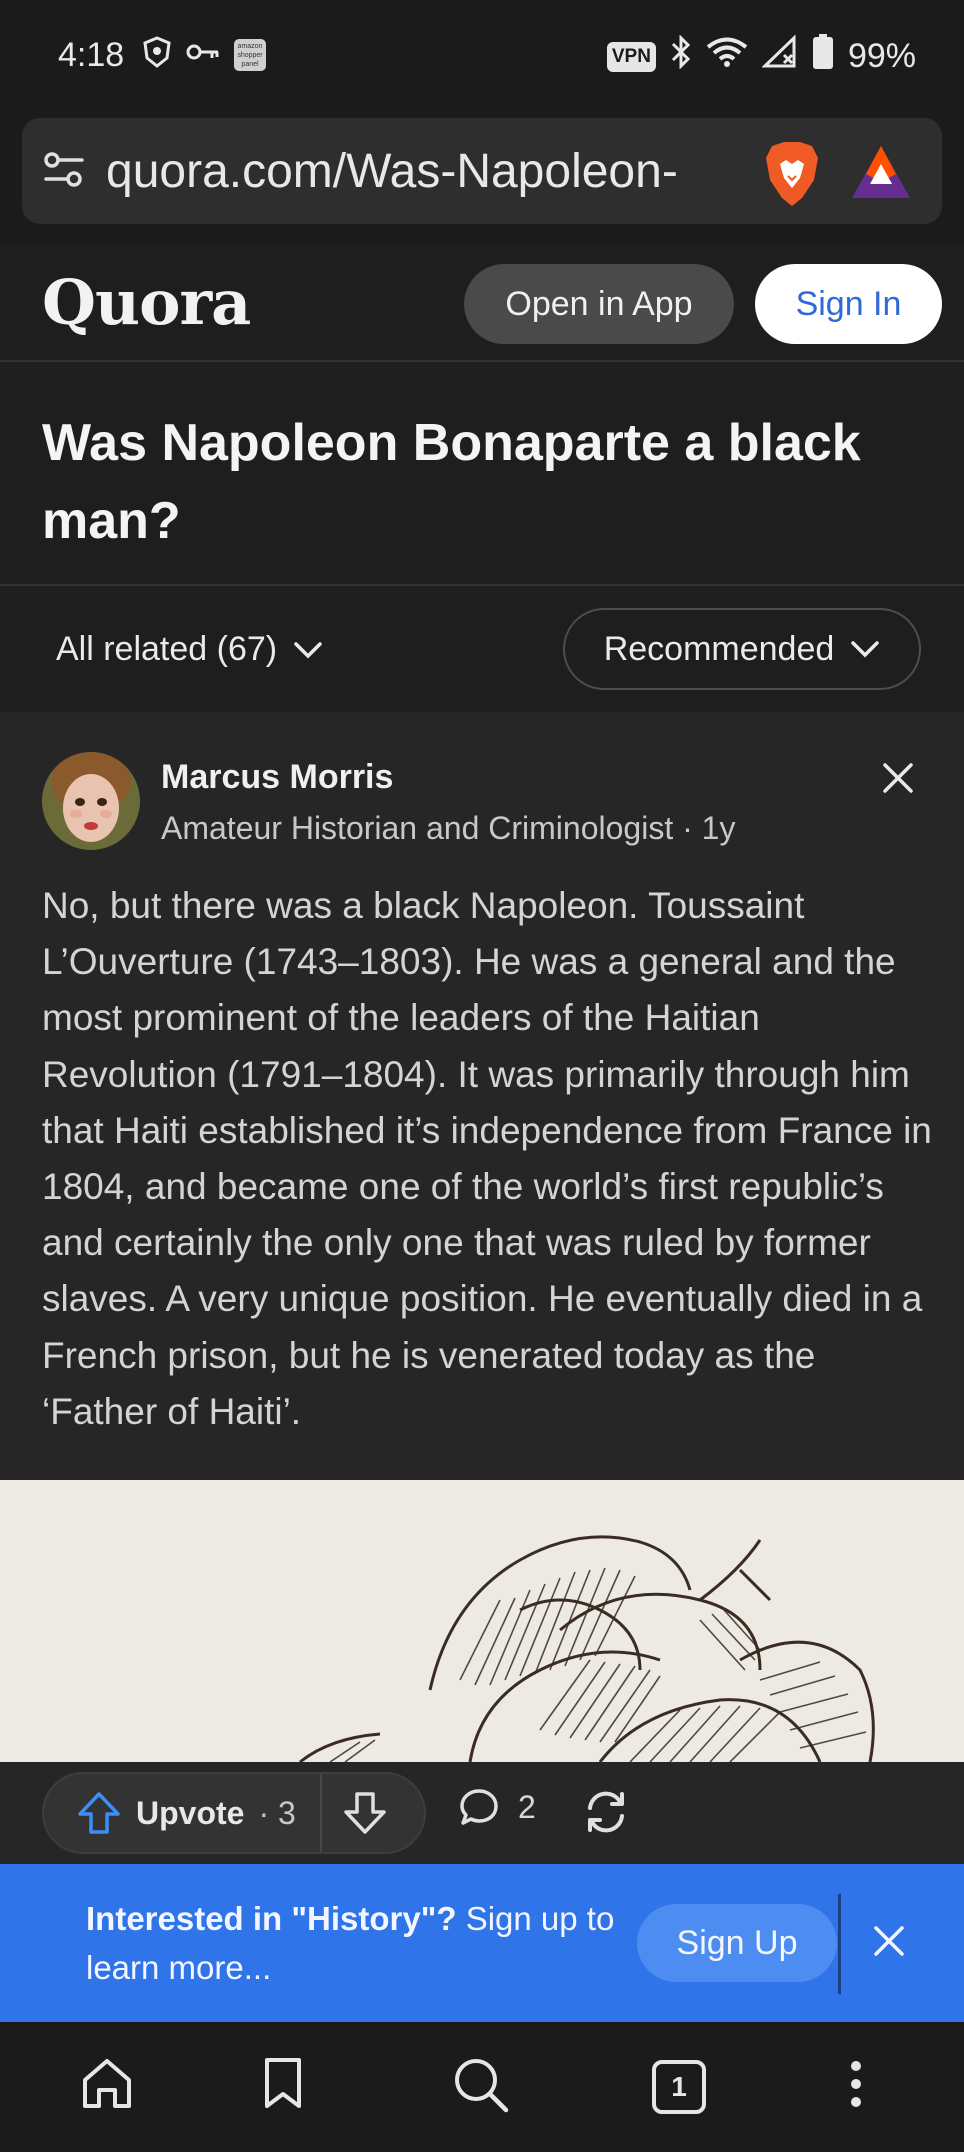  I want to click on sort-label: Recommended, so click(719, 648).